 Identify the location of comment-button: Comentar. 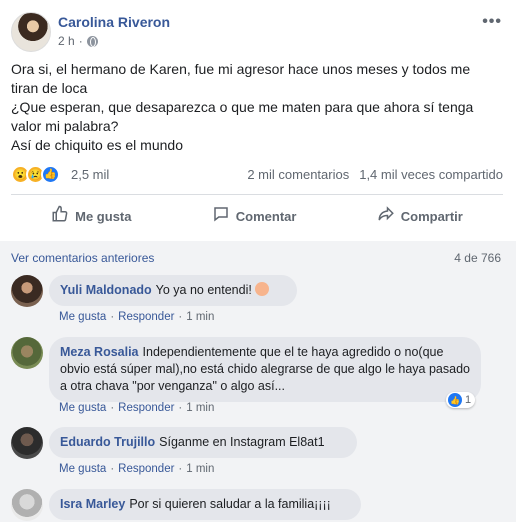
(254, 216).